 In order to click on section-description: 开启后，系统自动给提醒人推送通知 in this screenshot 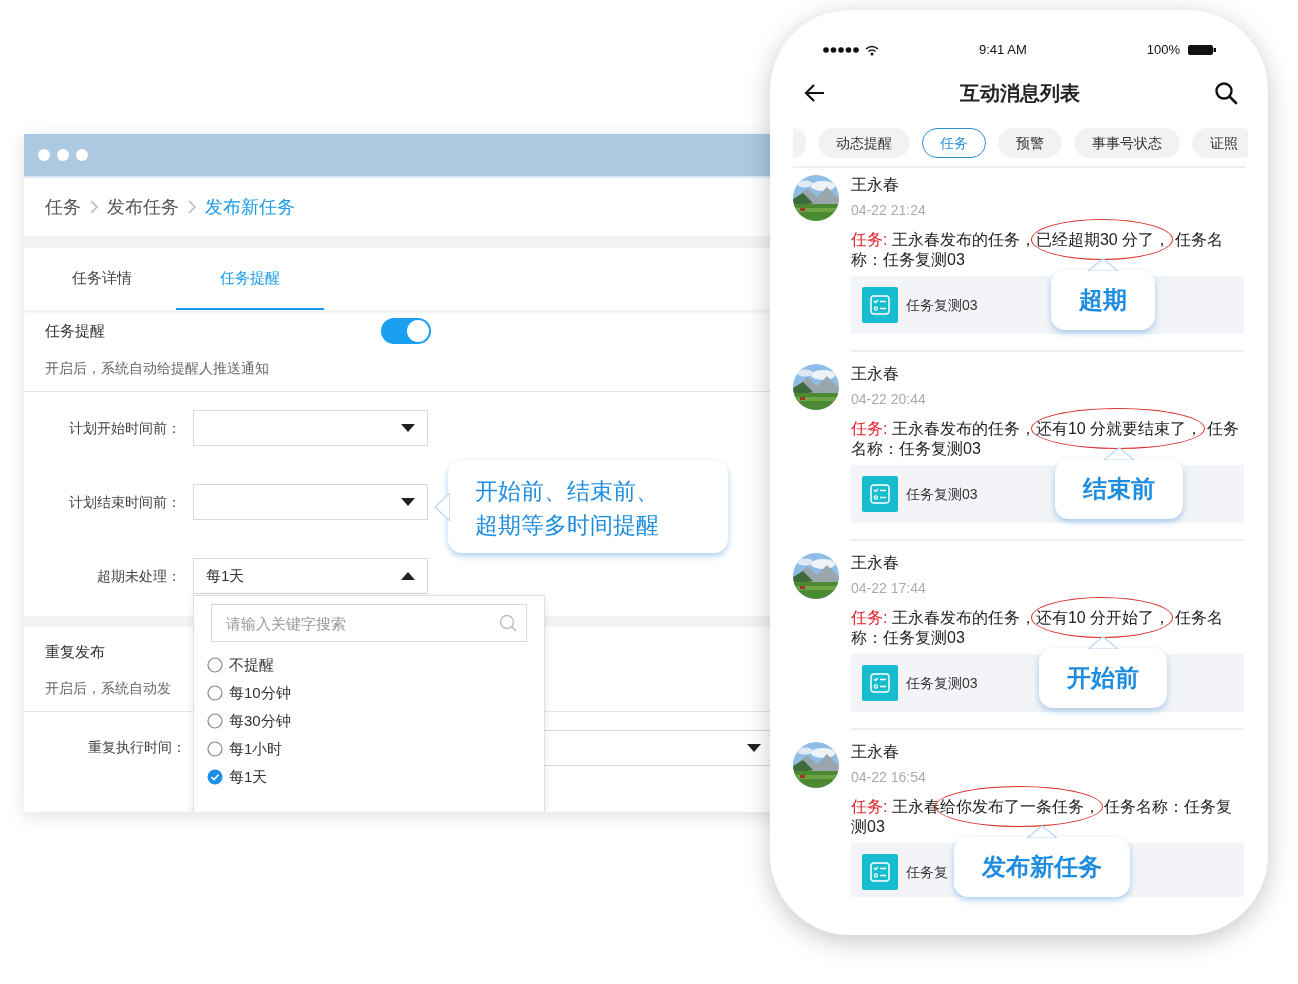, I will do `click(157, 368)`.